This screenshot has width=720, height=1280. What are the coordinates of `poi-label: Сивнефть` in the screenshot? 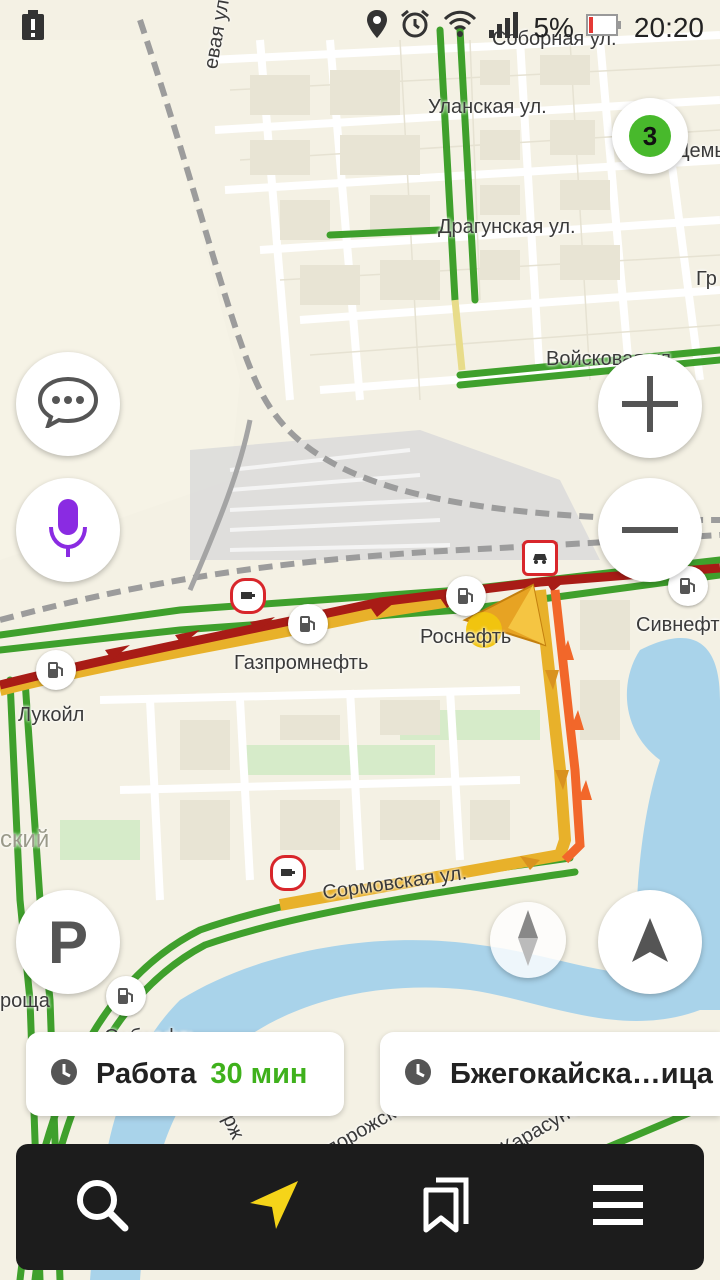 It's located at (678, 625).